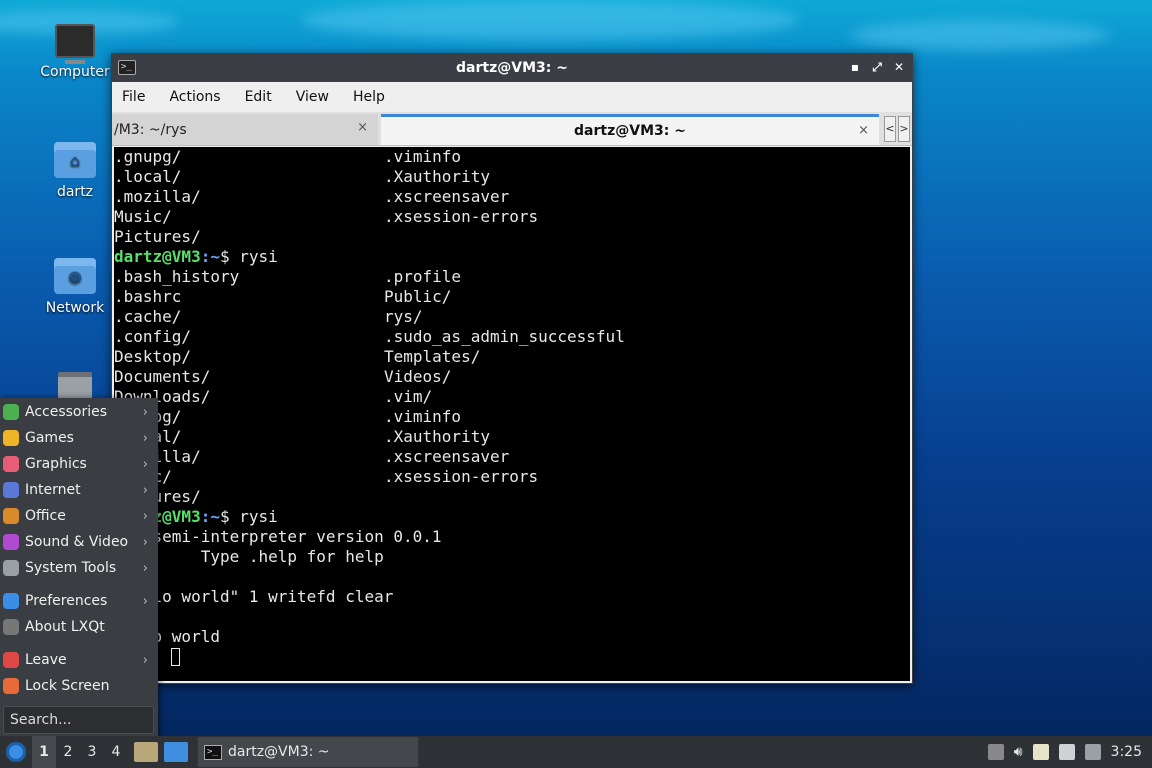  What do you see at coordinates (512, 177) in the screenshot?
I see `terminal-line: .local/ .Xauthority` at bounding box center [512, 177].